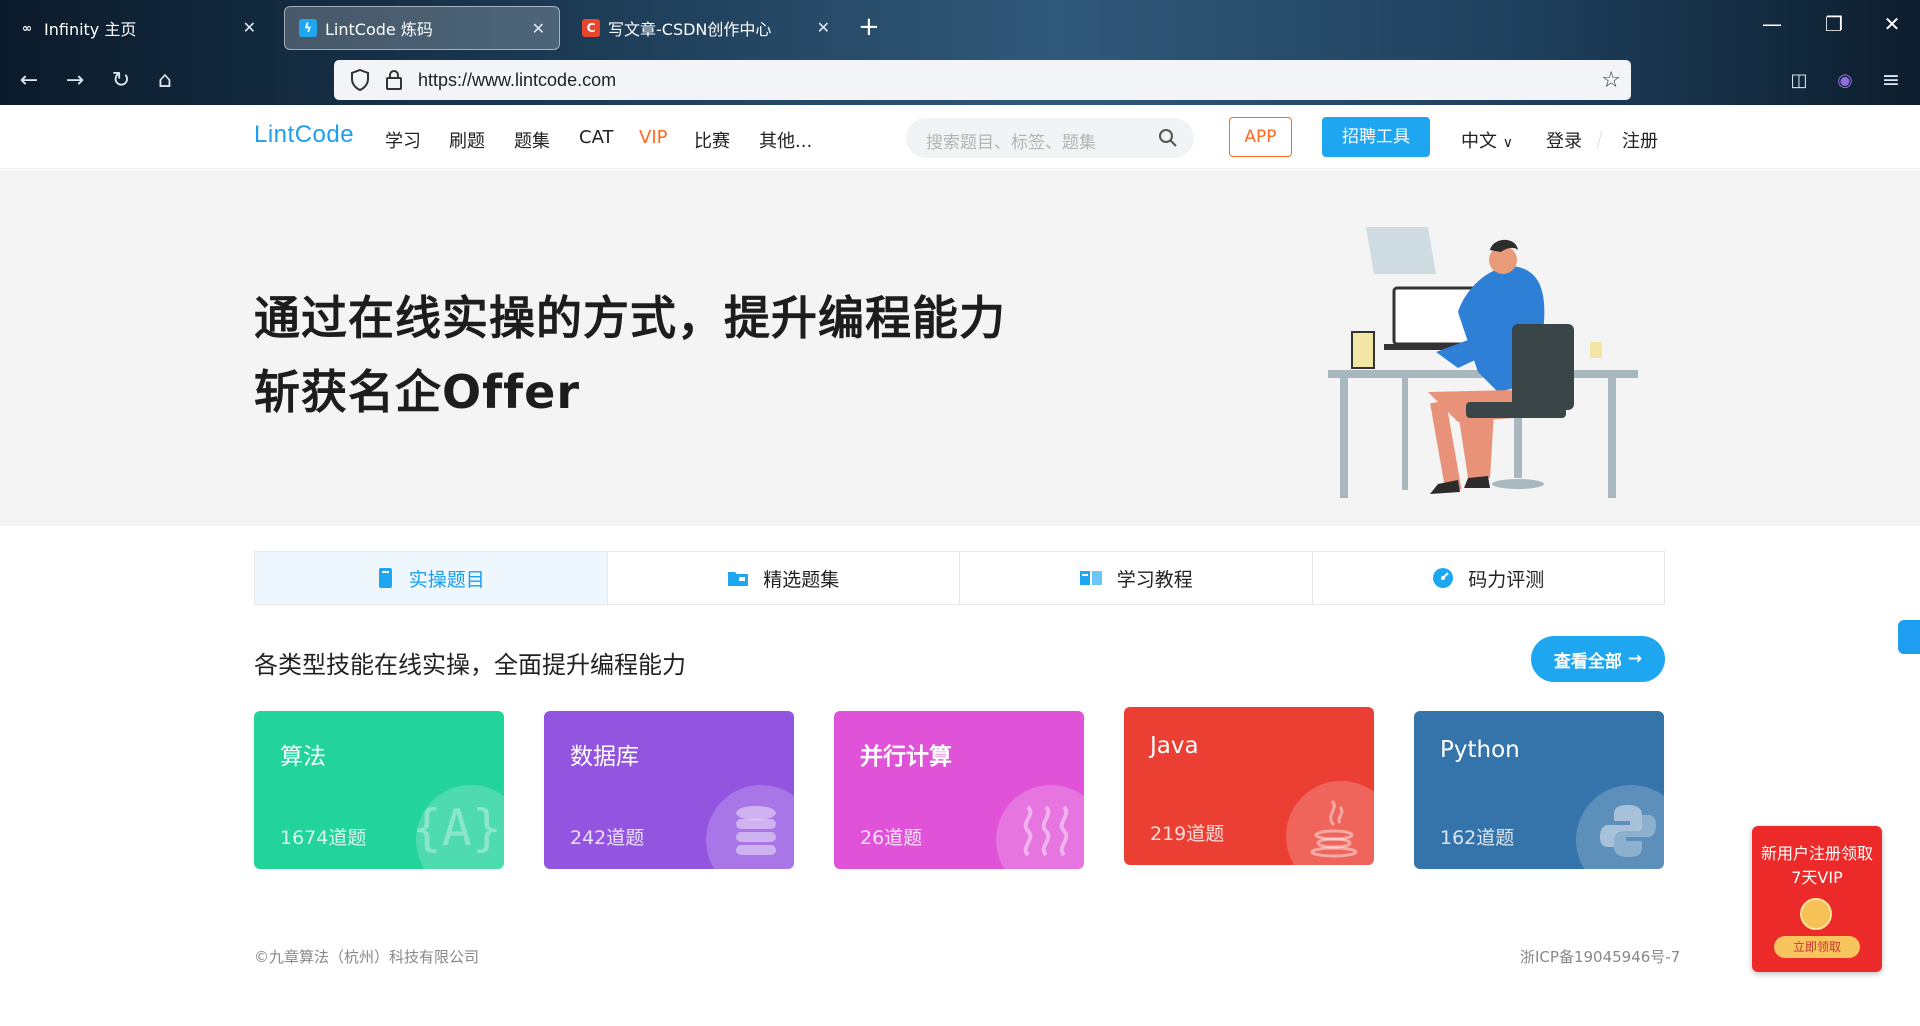 This screenshot has height=1026, width=1920. What do you see at coordinates (1483, 362) in the screenshot?
I see `programmer-illustration` at bounding box center [1483, 362].